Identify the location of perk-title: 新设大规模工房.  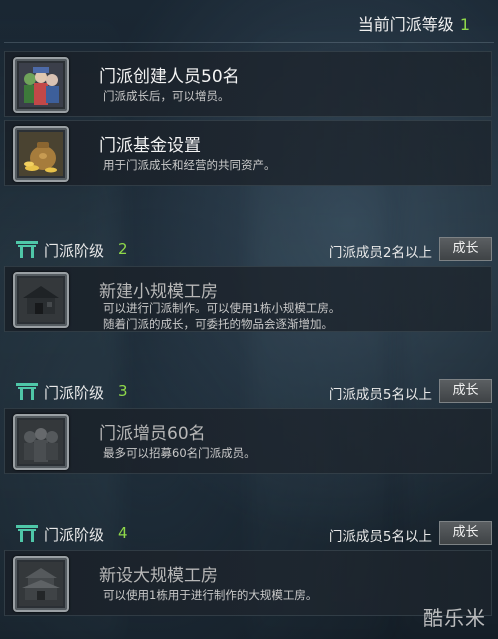
(158, 576).